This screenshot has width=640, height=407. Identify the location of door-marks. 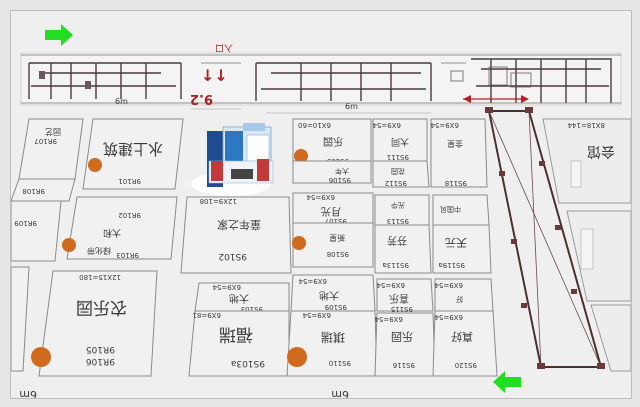
(311, 111).